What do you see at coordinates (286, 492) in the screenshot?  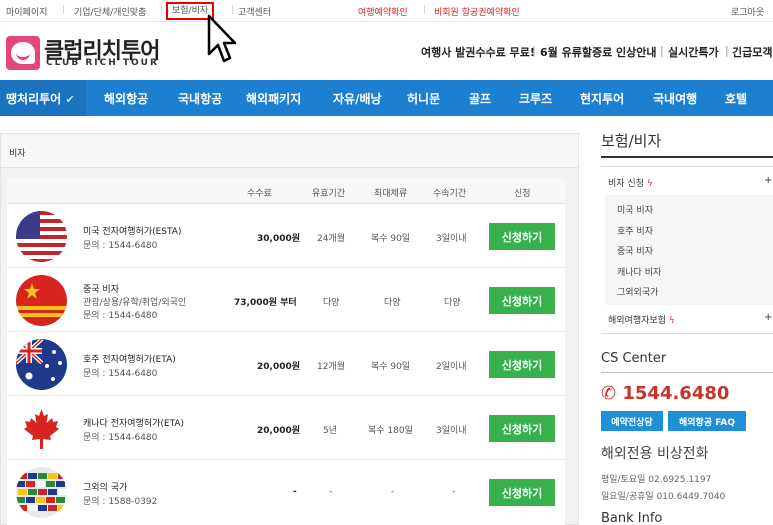 I see `table-row: 그외의 국가 문의 : 1588-0392 - - - - 신청하기` at bounding box center [286, 492].